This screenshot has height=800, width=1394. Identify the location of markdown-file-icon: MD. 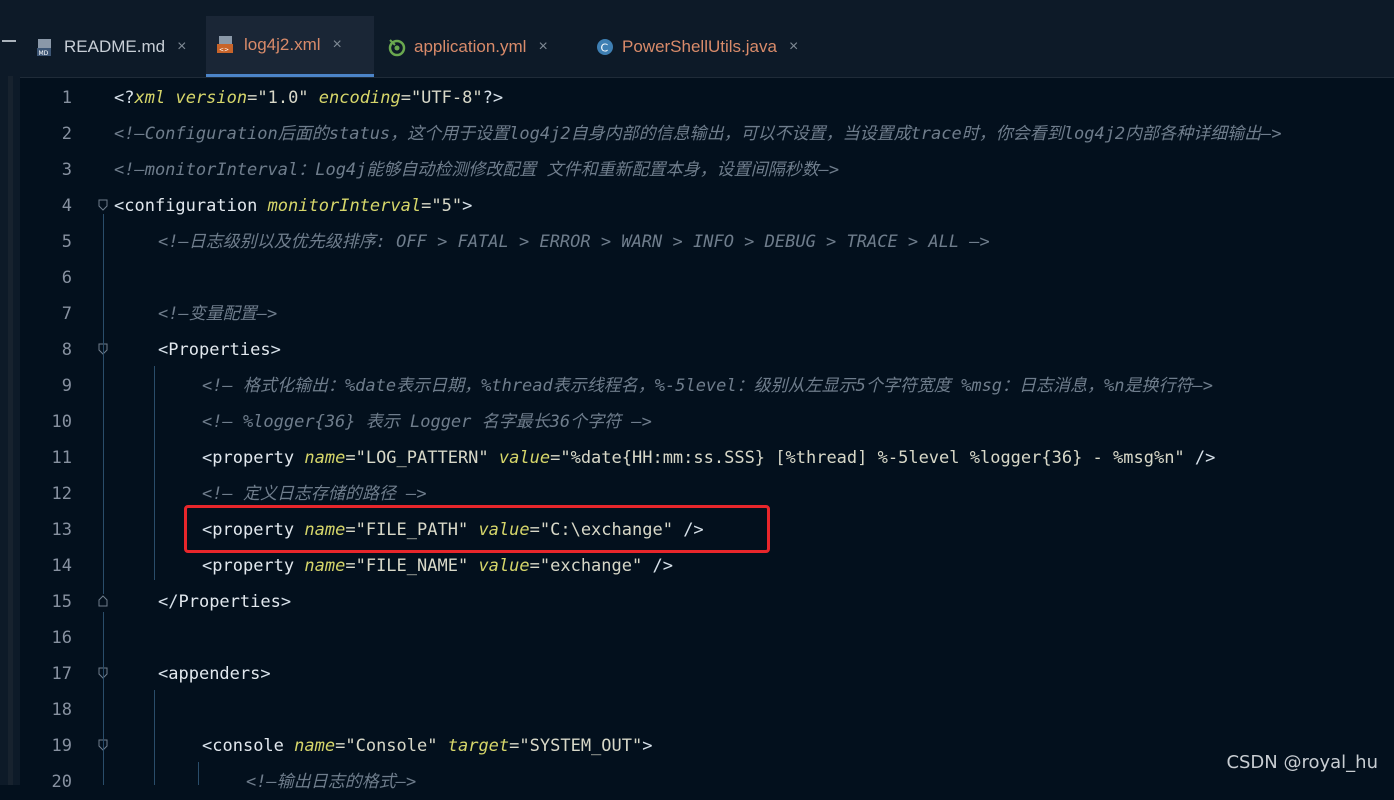
(47, 47).